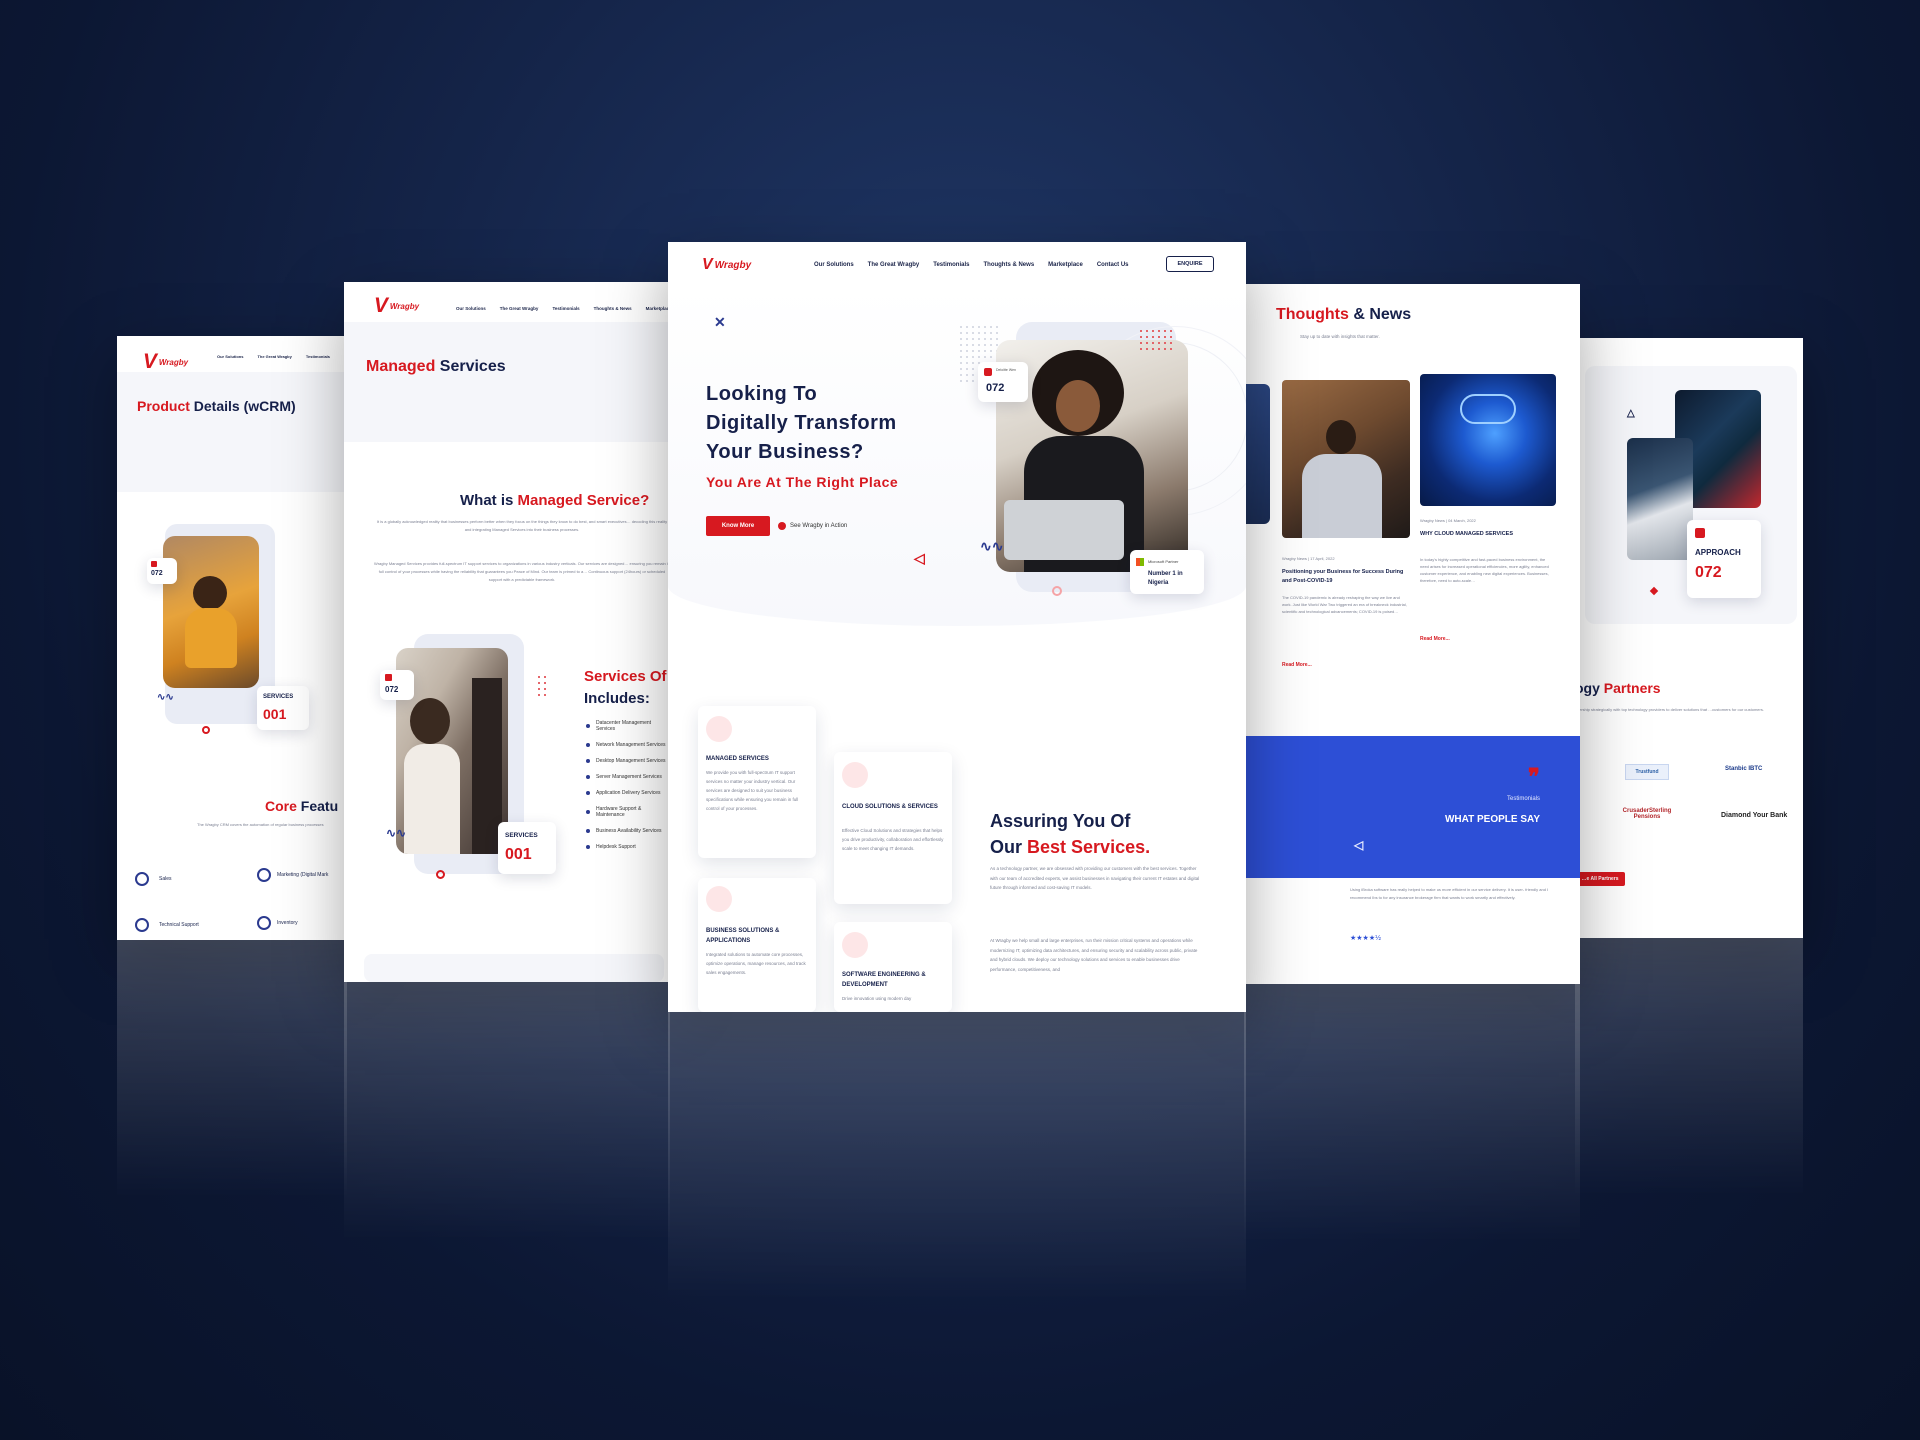 This screenshot has height=1440, width=1920. Describe the element at coordinates (1618, 688) in the screenshot. I see `tech-partners-title: ogy Partners` at that location.